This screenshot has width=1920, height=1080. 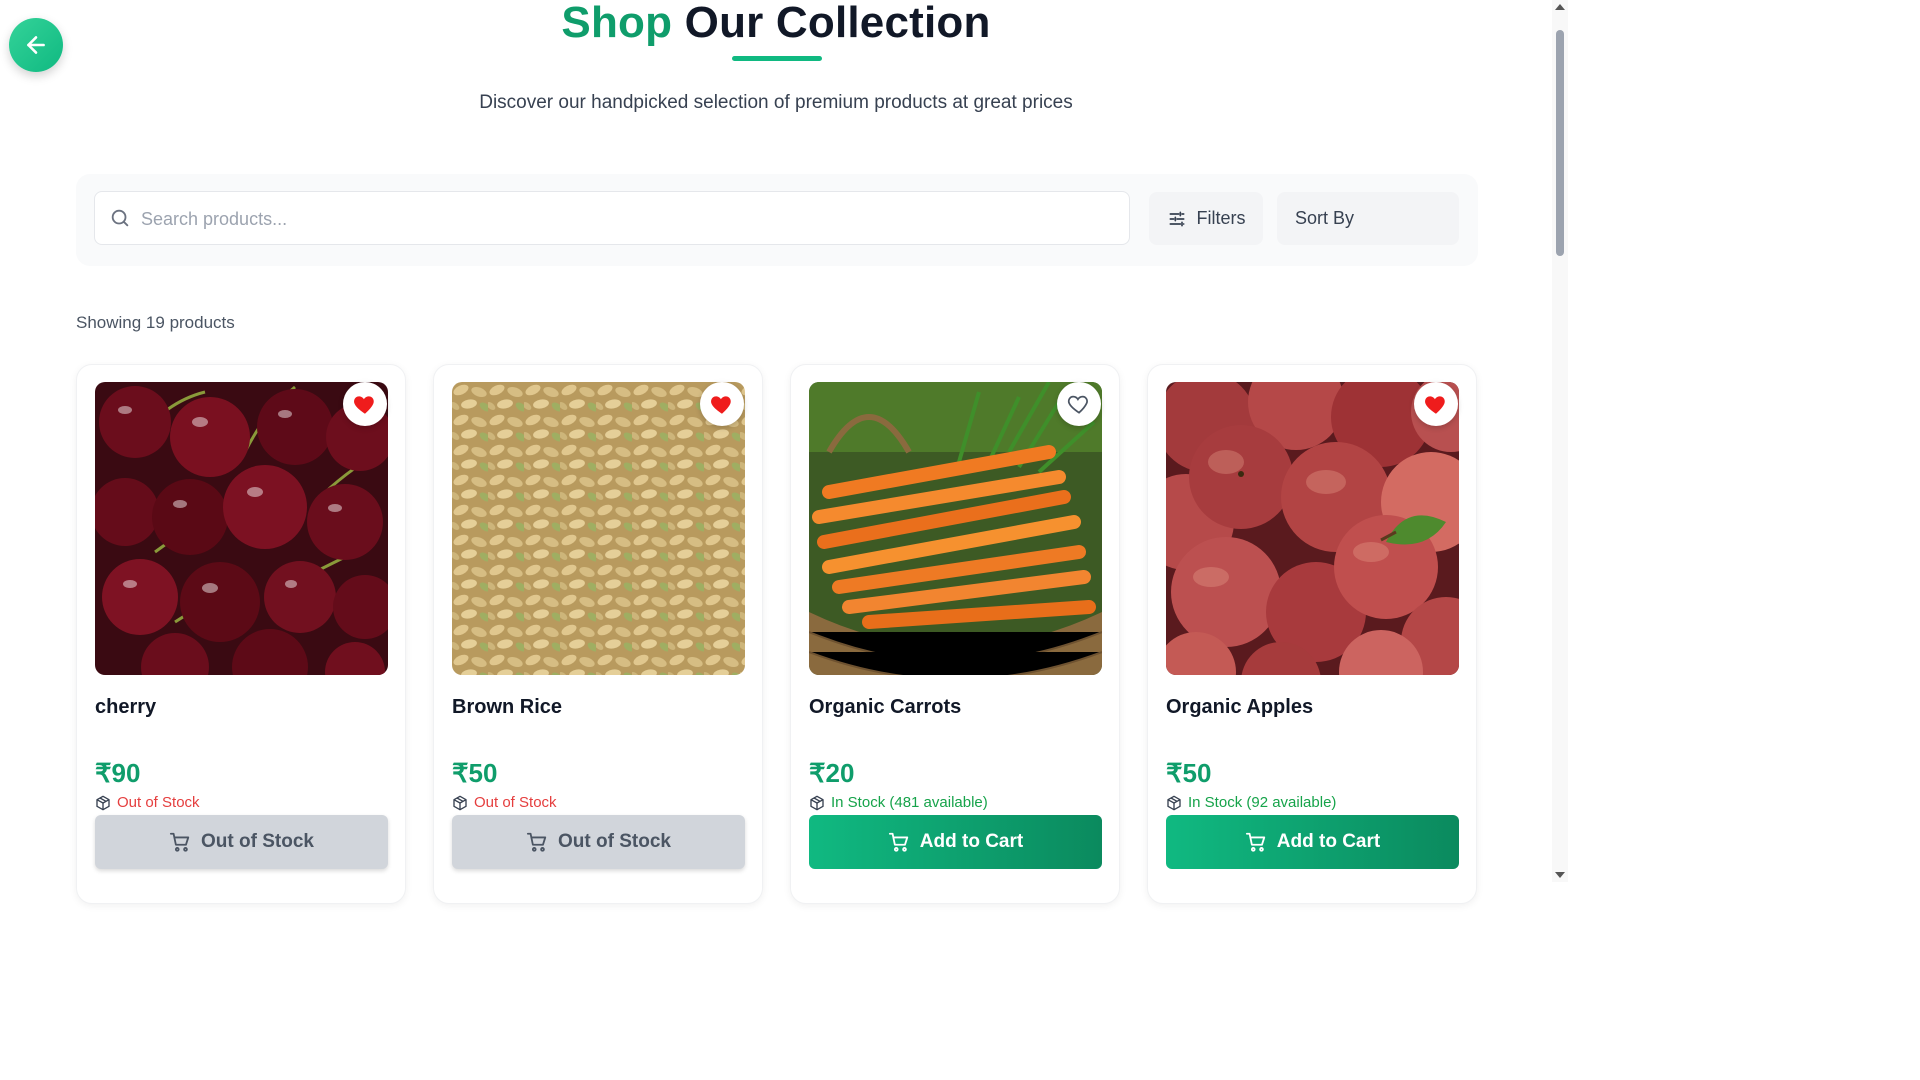 What do you see at coordinates (777, 58) in the screenshot?
I see `title-underline` at bounding box center [777, 58].